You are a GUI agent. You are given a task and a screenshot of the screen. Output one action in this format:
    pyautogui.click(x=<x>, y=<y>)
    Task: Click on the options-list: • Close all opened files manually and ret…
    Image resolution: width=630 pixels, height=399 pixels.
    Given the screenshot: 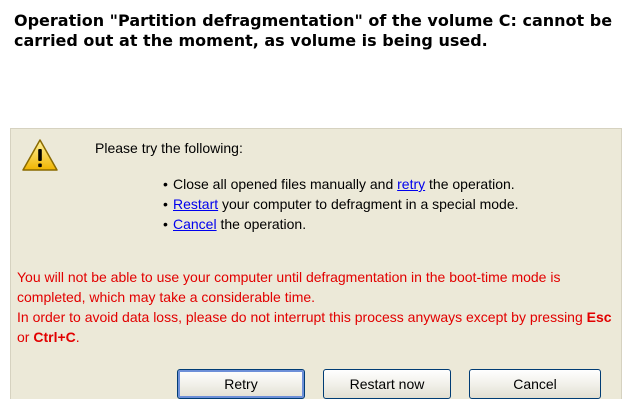 What is the action you would take?
    pyautogui.click(x=341, y=204)
    